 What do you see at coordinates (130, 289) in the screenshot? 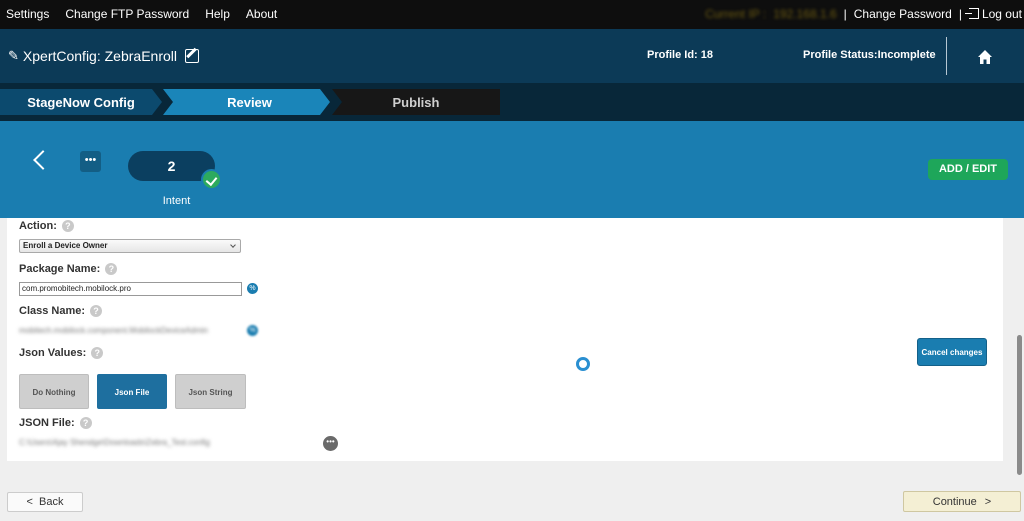
I see `package-name-input: com.promobitech.mobilock.pro` at bounding box center [130, 289].